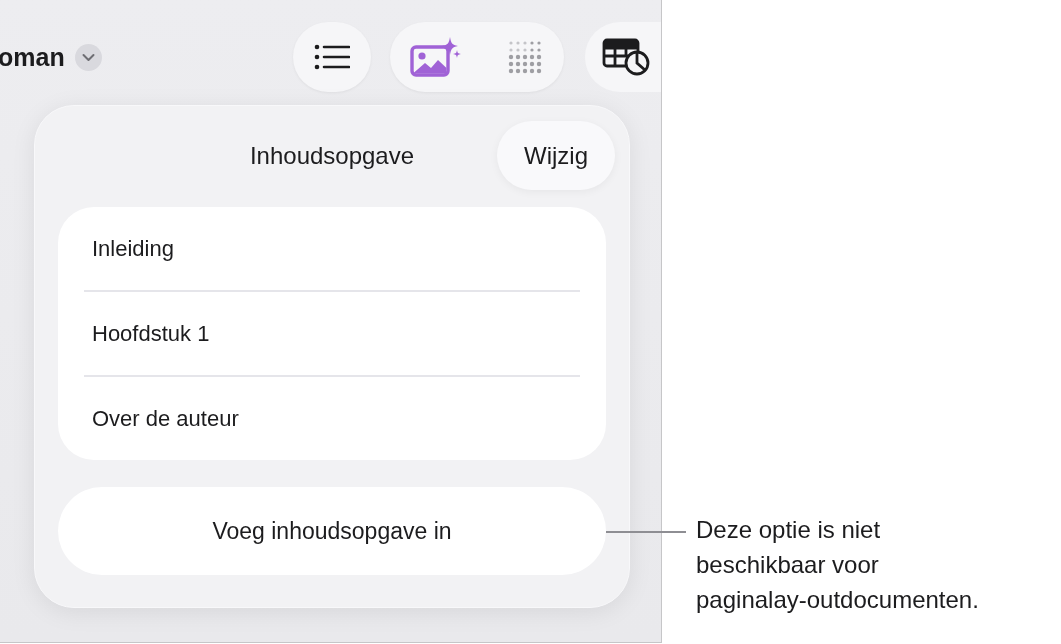 The height and width of the screenshot is (644, 1061). Describe the element at coordinates (332, 57) in the screenshot. I see `list-icon` at that location.